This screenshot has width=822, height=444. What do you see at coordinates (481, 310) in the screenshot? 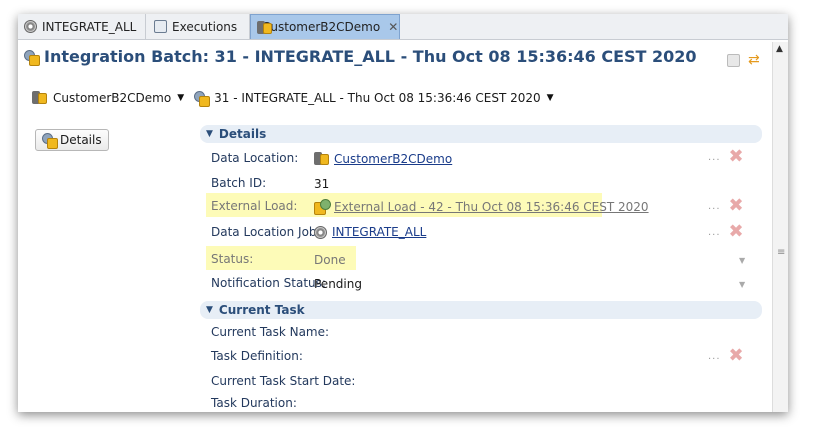
I see `current-task-section-header: ▼ Current Task` at bounding box center [481, 310].